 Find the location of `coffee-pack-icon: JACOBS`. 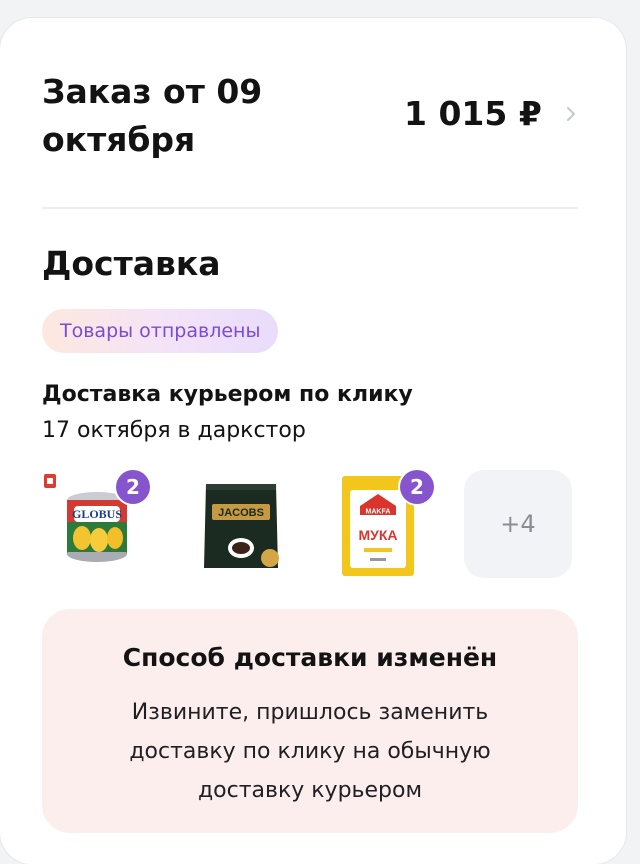

coffee-pack-icon: JACOBS is located at coordinates (241, 526).